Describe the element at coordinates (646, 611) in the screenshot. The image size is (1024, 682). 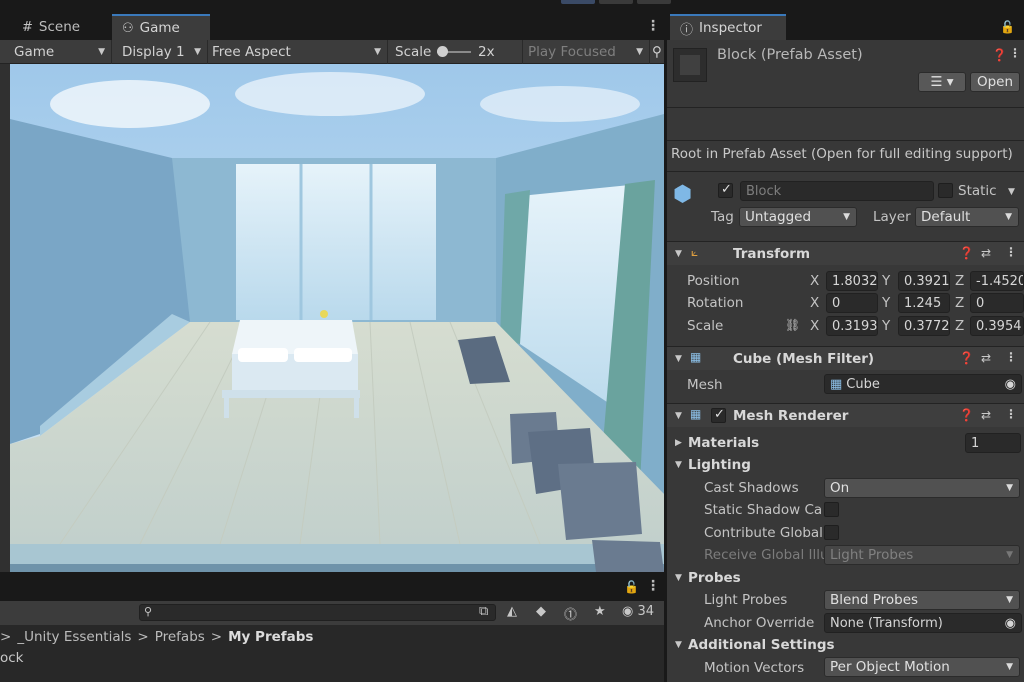
I see `hidden-count: 34` at that location.